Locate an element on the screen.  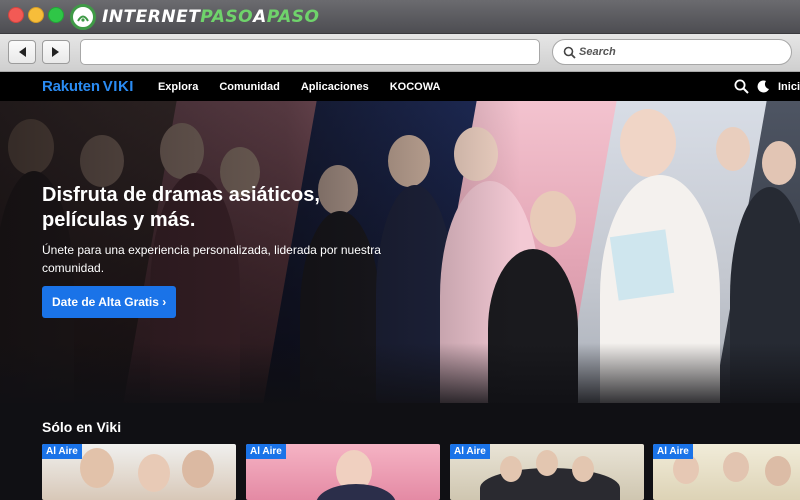
arrow-right-icon is located at coordinates (55, 52).